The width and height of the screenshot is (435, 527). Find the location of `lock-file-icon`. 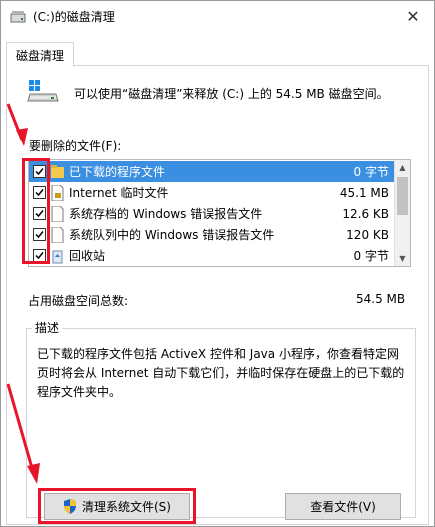

lock-file-icon is located at coordinates (57, 193).